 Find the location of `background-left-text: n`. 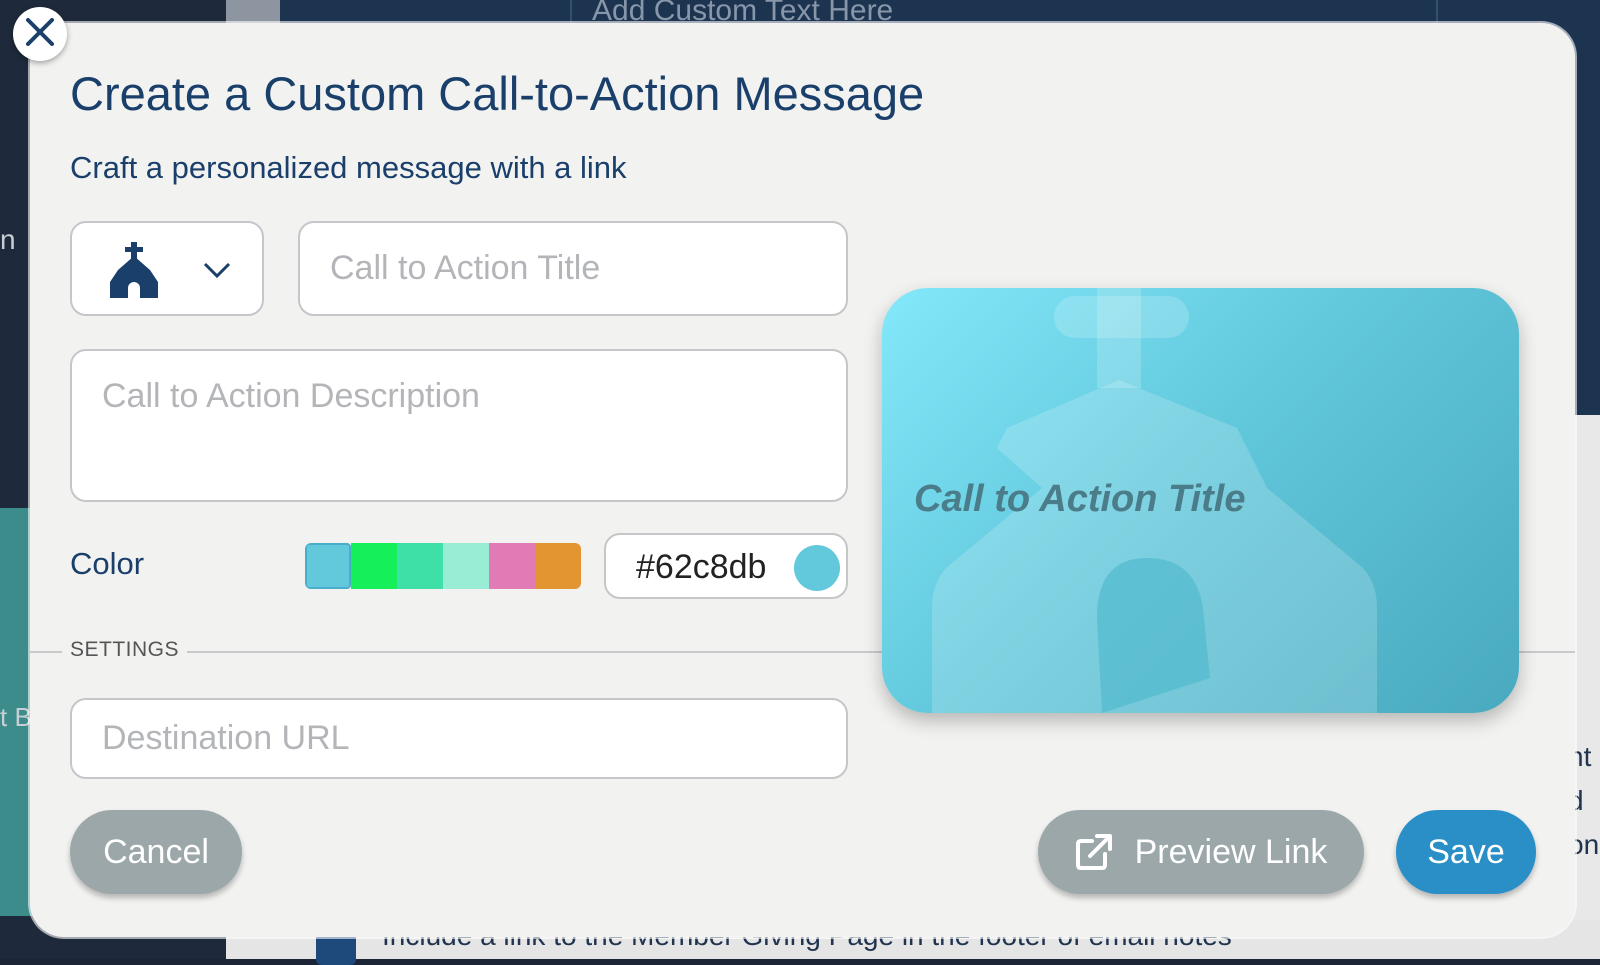

background-left-text: n is located at coordinates (8, 239).